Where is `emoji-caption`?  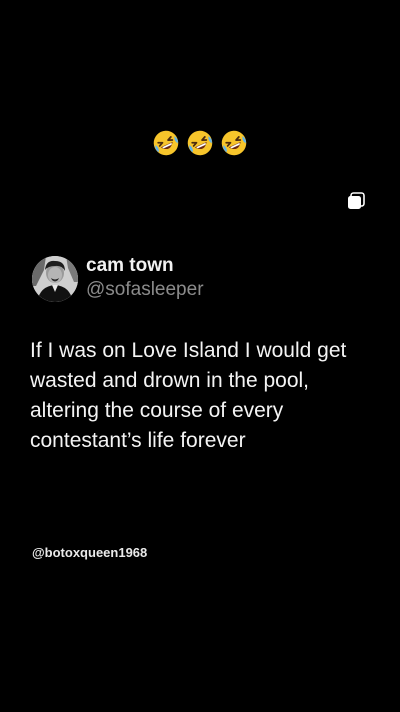 emoji-caption is located at coordinates (200, 141).